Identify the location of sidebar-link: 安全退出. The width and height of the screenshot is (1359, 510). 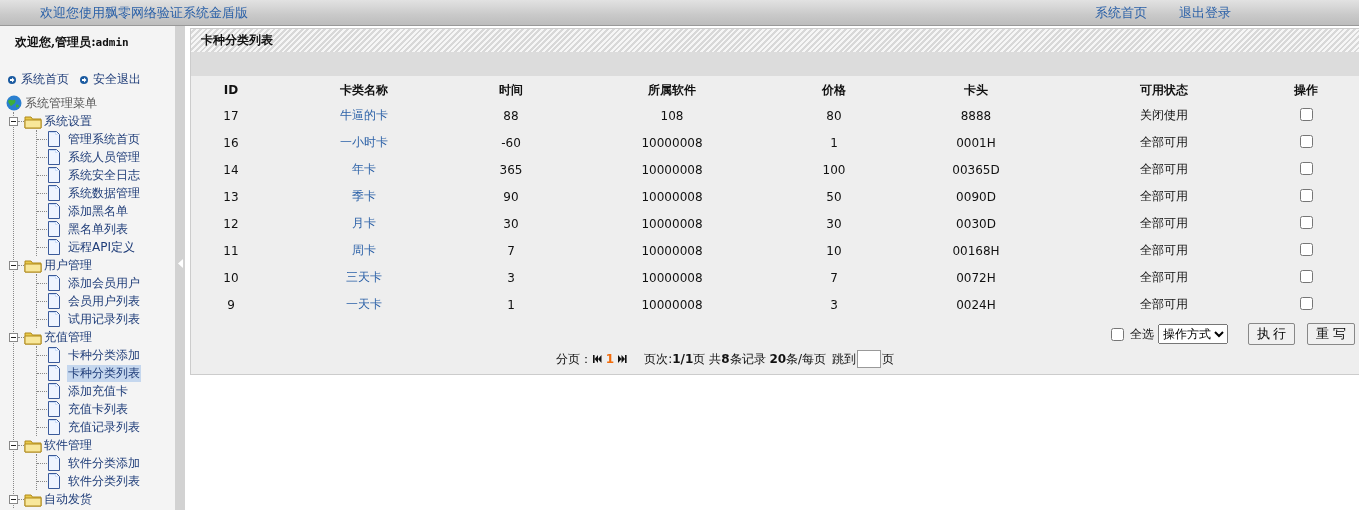
(117, 79).